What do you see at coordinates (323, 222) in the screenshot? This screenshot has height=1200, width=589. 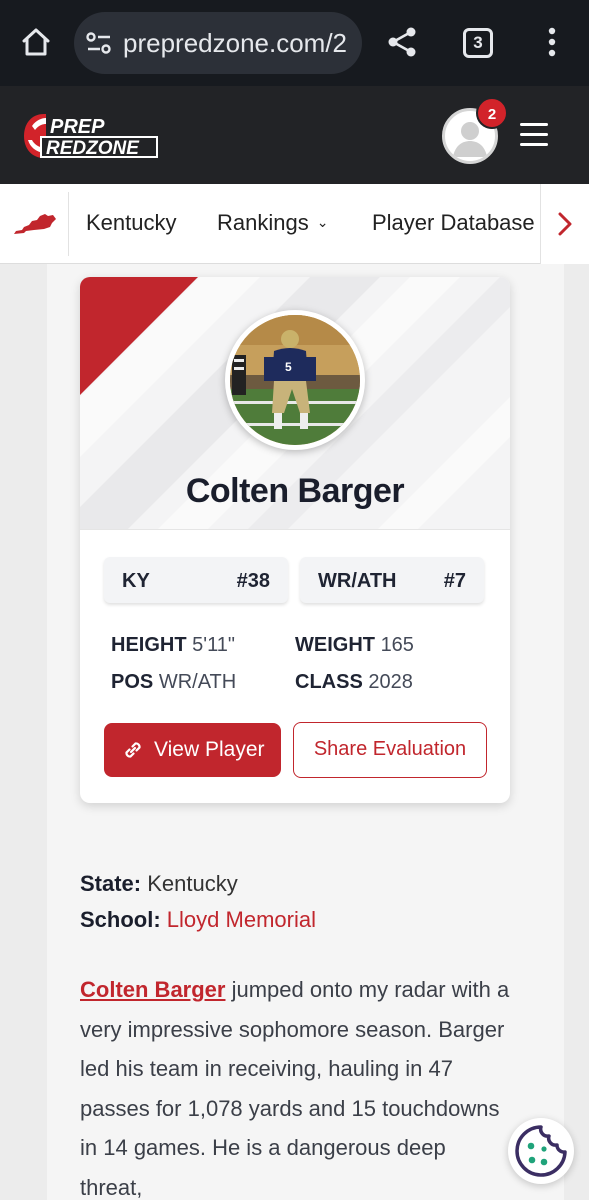 I see `chevron-down-icon: ⌄` at bounding box center [323, 222].